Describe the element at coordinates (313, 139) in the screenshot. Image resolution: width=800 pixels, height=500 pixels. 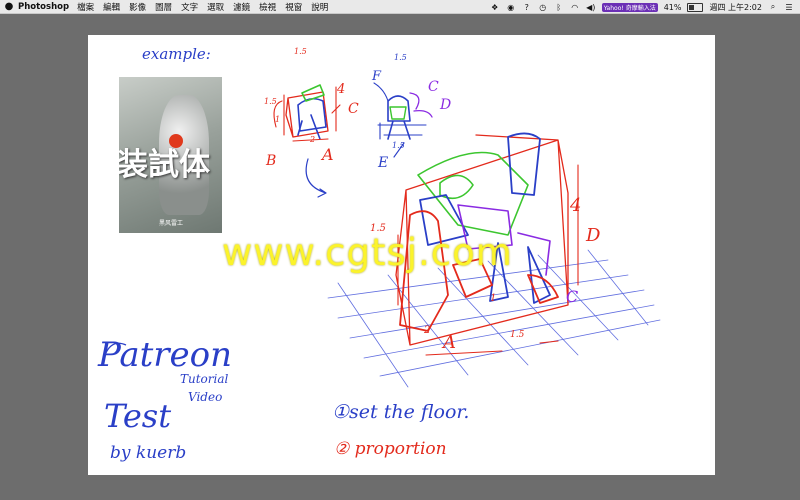
I see `label-sm-2: 2` at that location.